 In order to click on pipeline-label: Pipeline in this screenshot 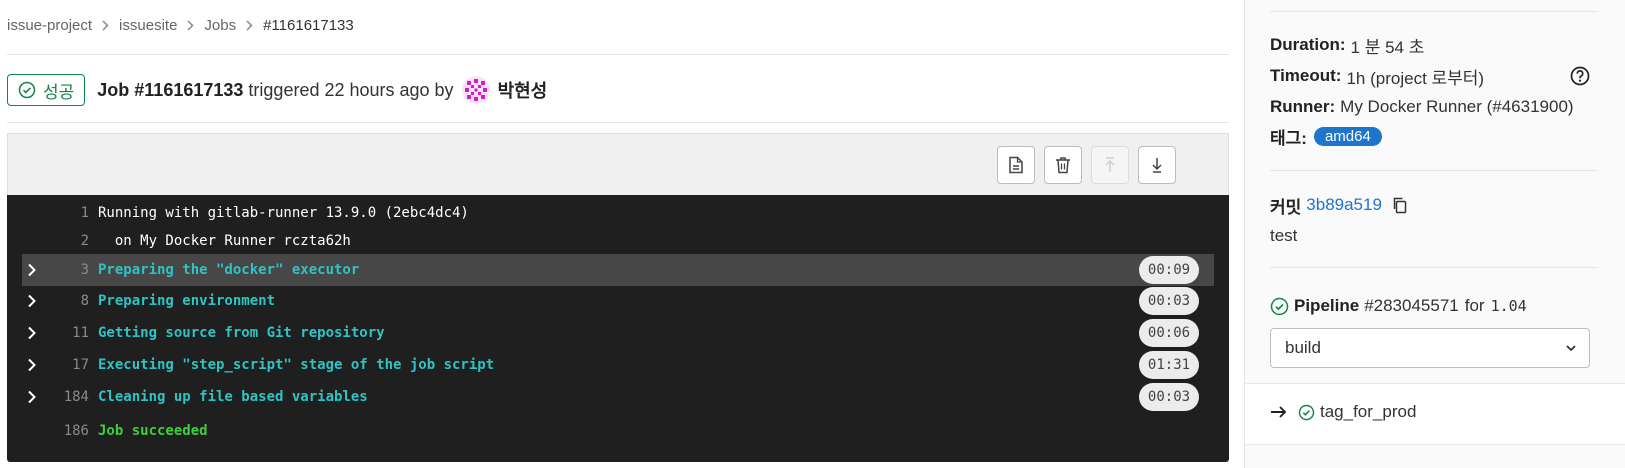, I will do `click(1327, 305)`.